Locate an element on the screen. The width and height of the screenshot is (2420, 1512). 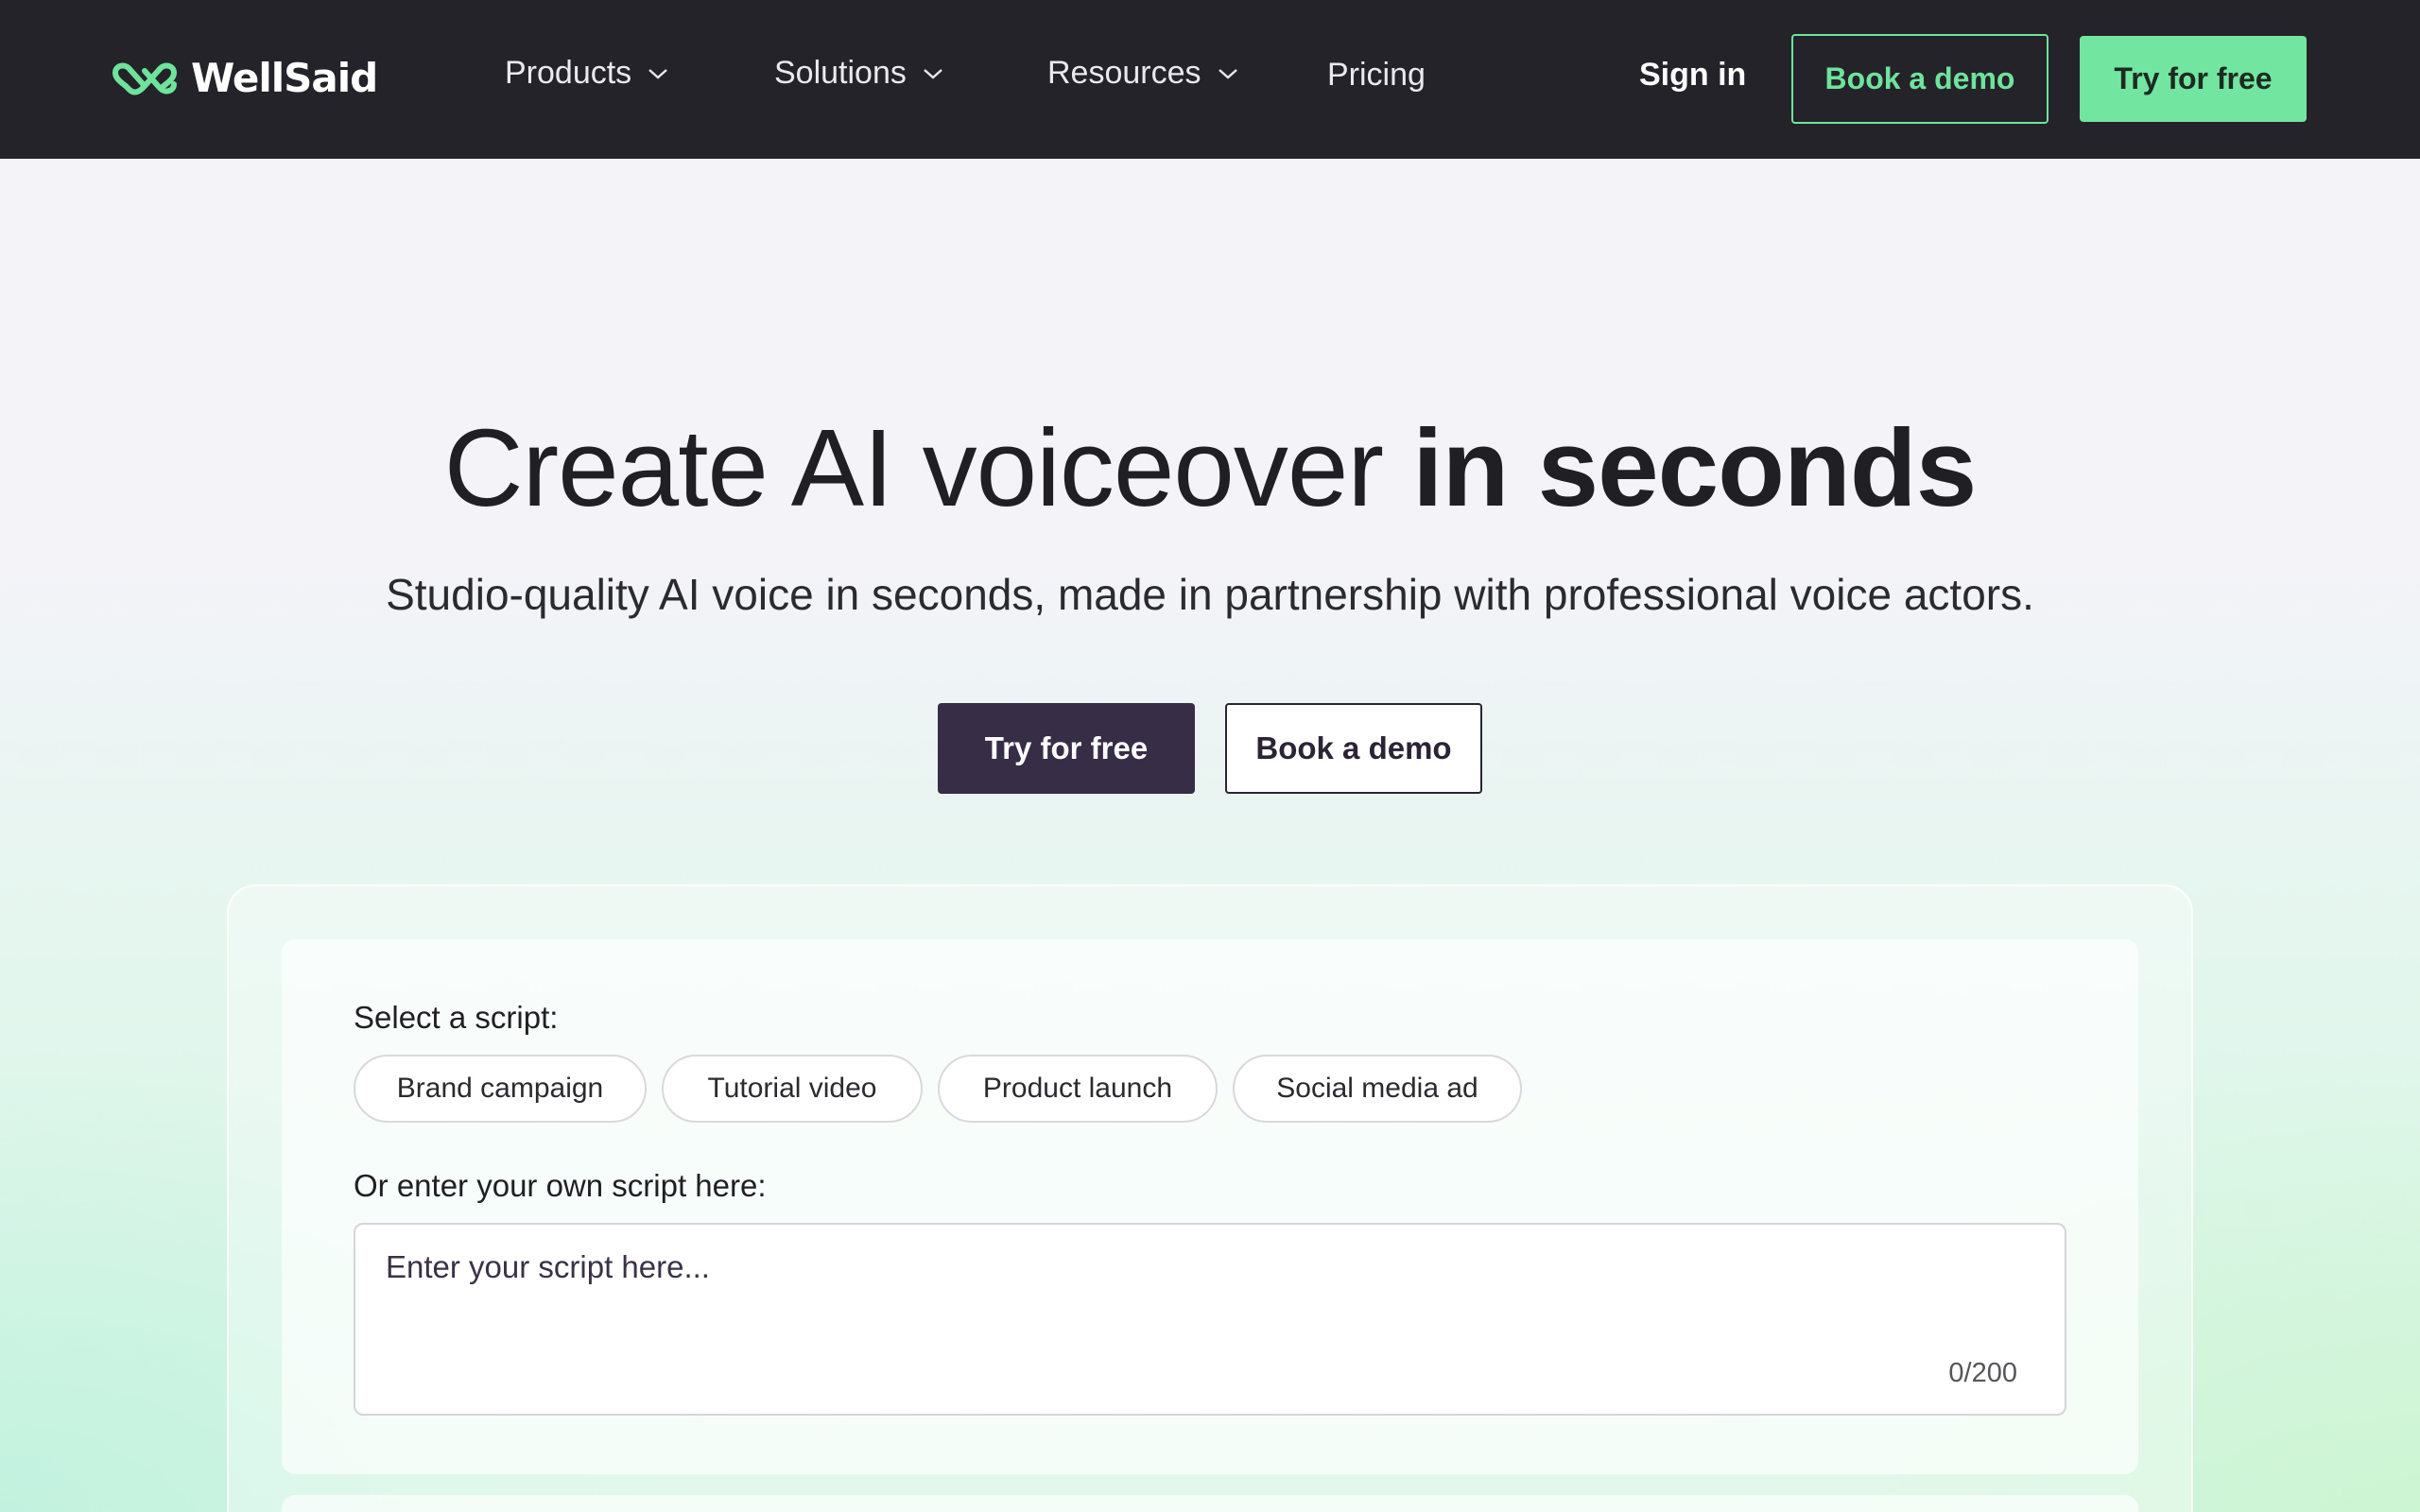
sign-in-link: Sign in is located at coordinates (1693, 75).